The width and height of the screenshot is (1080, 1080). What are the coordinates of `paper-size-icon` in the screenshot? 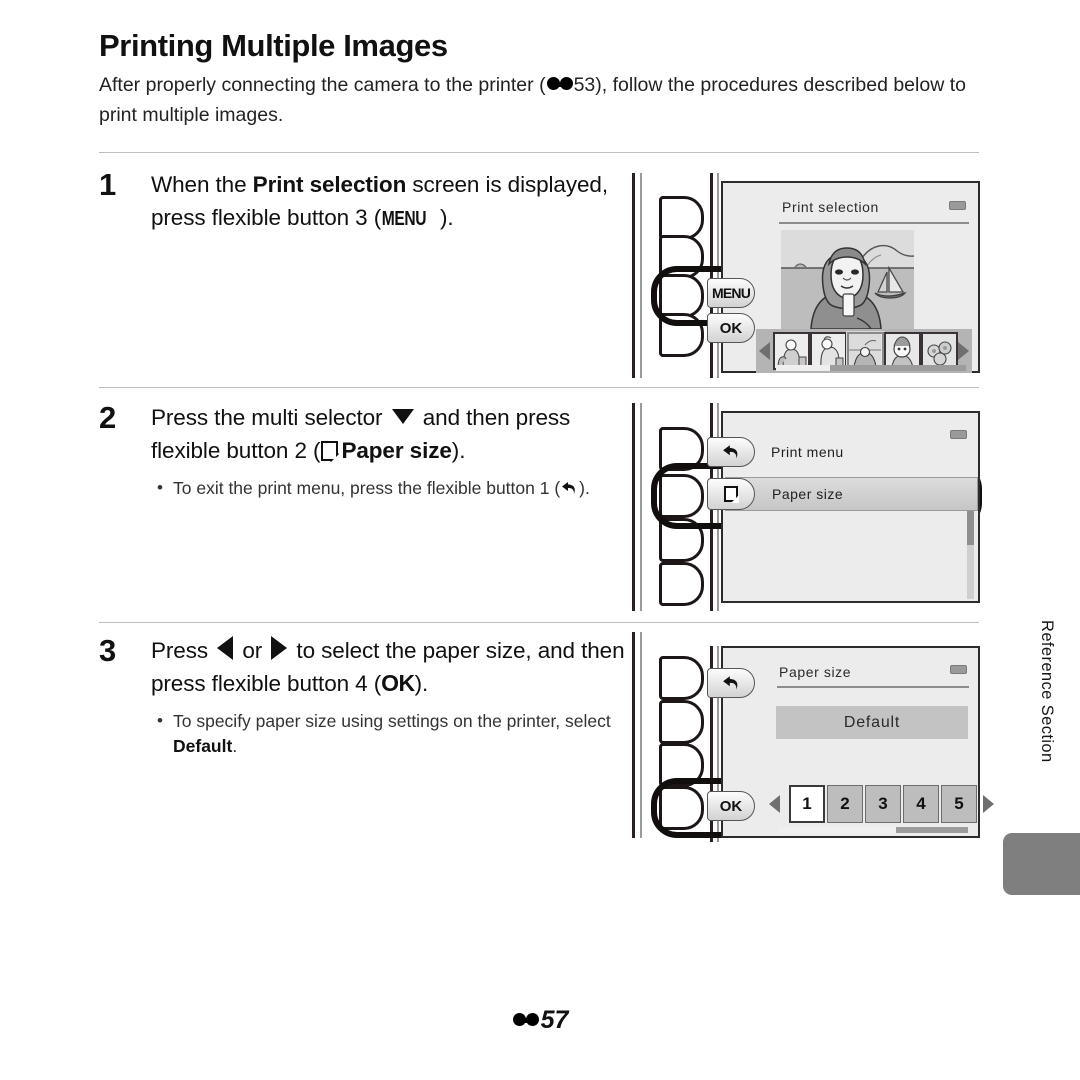 It's located at (330, 451).